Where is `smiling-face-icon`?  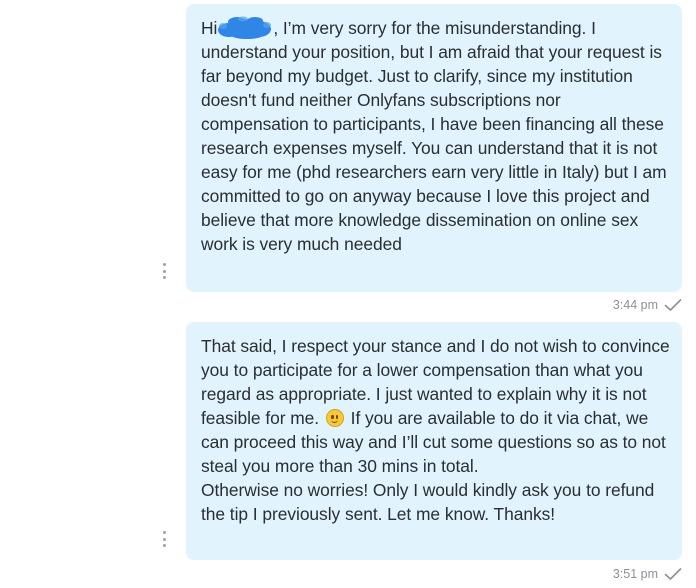
smiling-face-icon is located at coordinates (334, 418).